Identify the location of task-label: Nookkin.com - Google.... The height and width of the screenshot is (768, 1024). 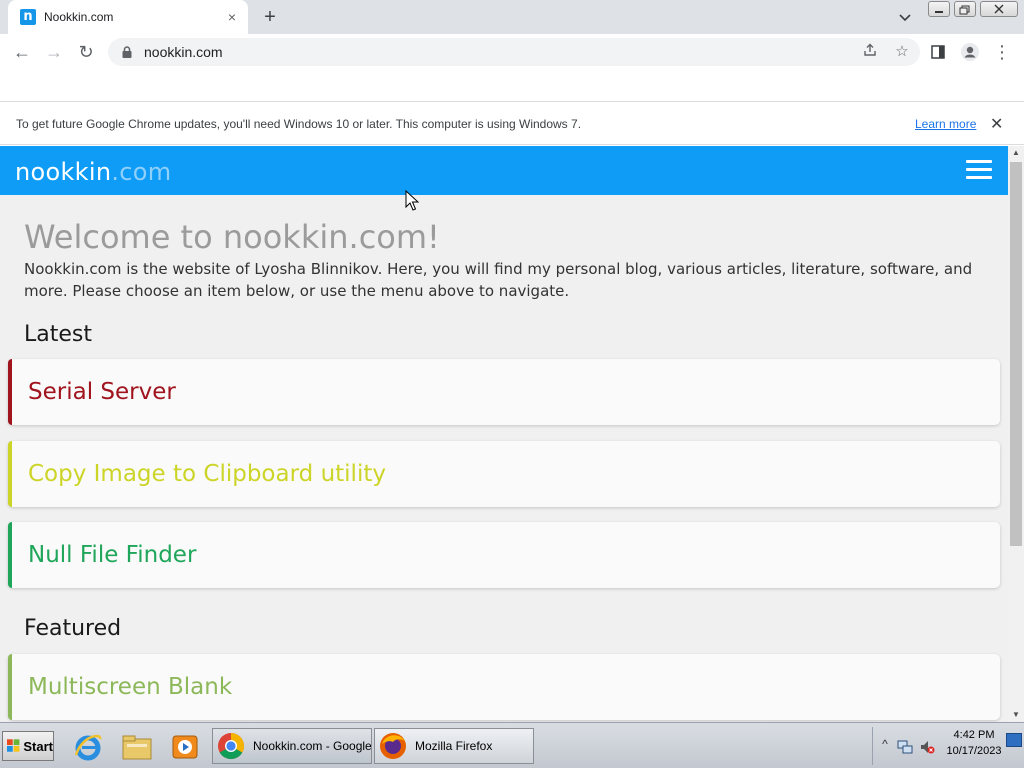
(312, 746).